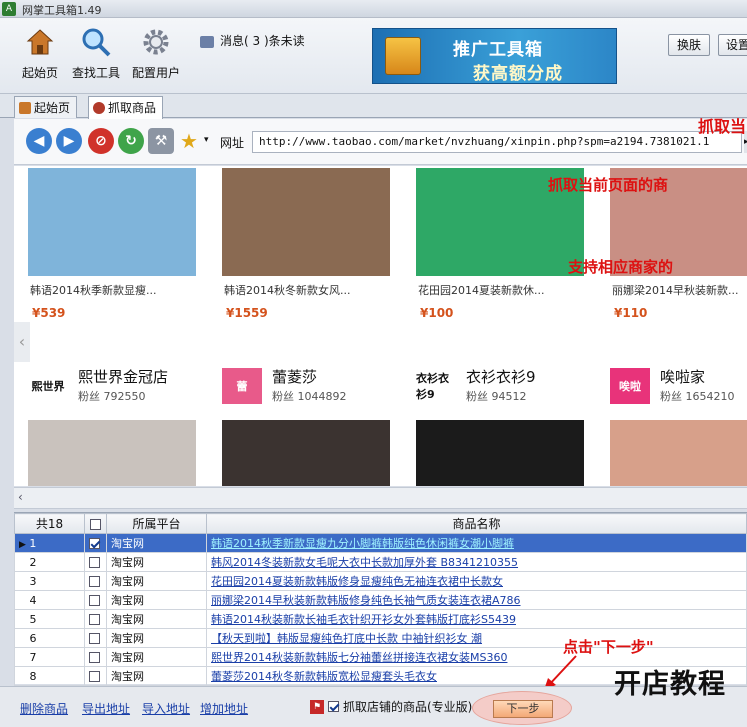 Image resolution: width=747 pixels, height=727 pixels. What do you see at coordinates (722, 126) in the screenshot?
I see `annotation-top-right: 抓取当` at bounding box center [722, 126].